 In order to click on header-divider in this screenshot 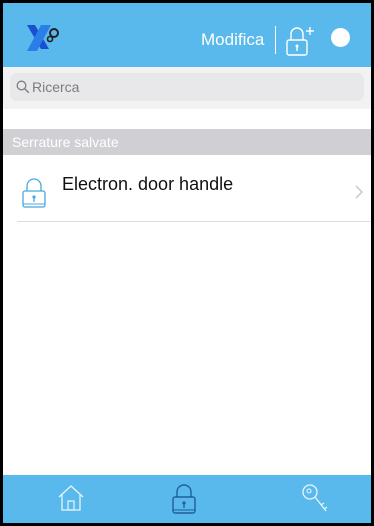, I will do `click(275, 40)`.